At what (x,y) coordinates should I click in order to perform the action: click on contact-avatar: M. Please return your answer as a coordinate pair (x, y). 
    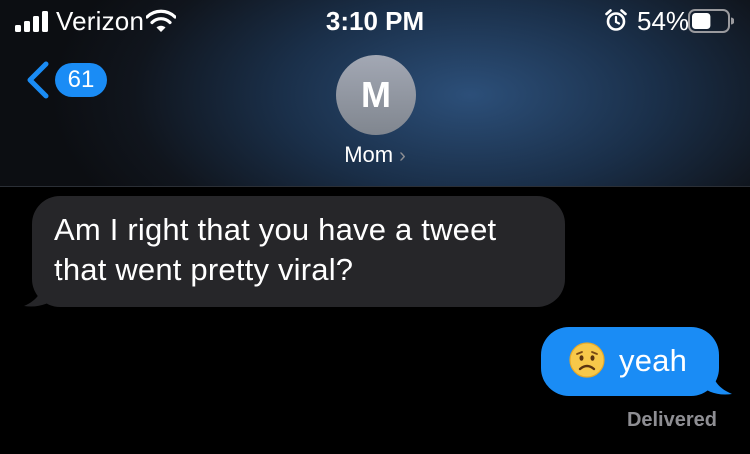
    Looking at the image, I should click on (376, 95).